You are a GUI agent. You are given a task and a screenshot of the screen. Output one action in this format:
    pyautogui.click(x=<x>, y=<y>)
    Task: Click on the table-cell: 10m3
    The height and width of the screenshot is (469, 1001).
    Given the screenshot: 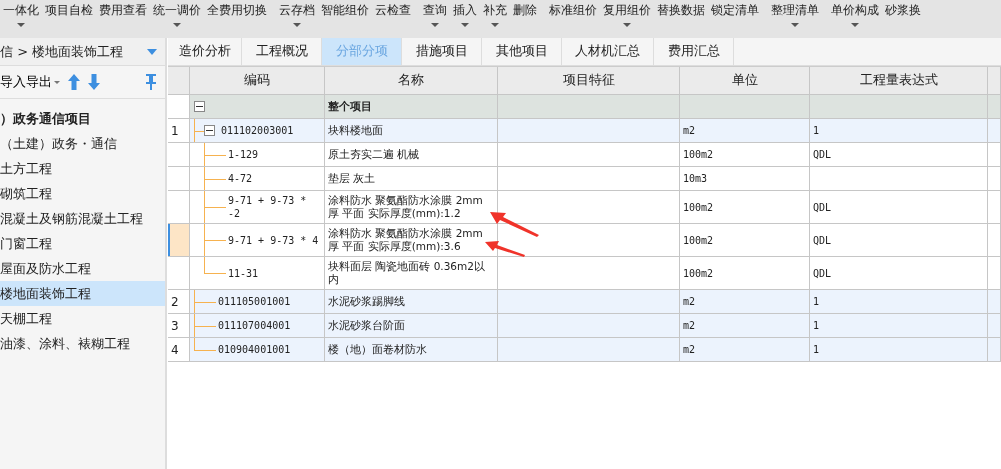 What is the action you would take?
    pyautogui.click(x=745, y=178)
    